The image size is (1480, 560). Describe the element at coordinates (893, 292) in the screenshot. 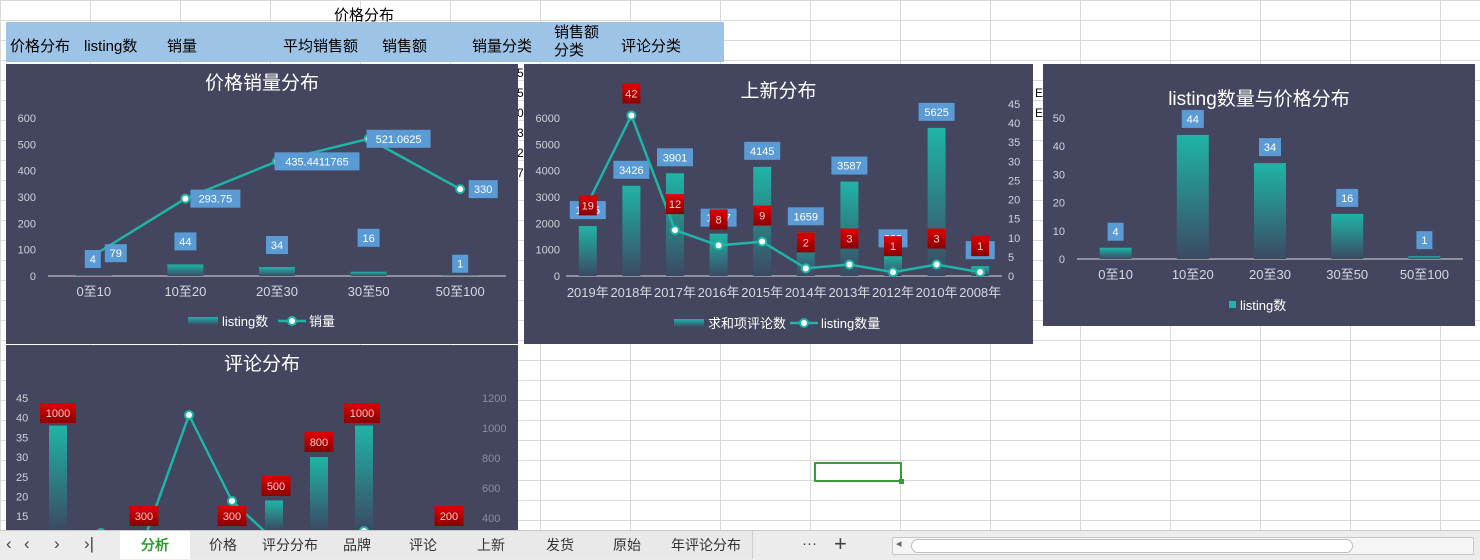

I see `x-tick-label: 2012年` at that location.